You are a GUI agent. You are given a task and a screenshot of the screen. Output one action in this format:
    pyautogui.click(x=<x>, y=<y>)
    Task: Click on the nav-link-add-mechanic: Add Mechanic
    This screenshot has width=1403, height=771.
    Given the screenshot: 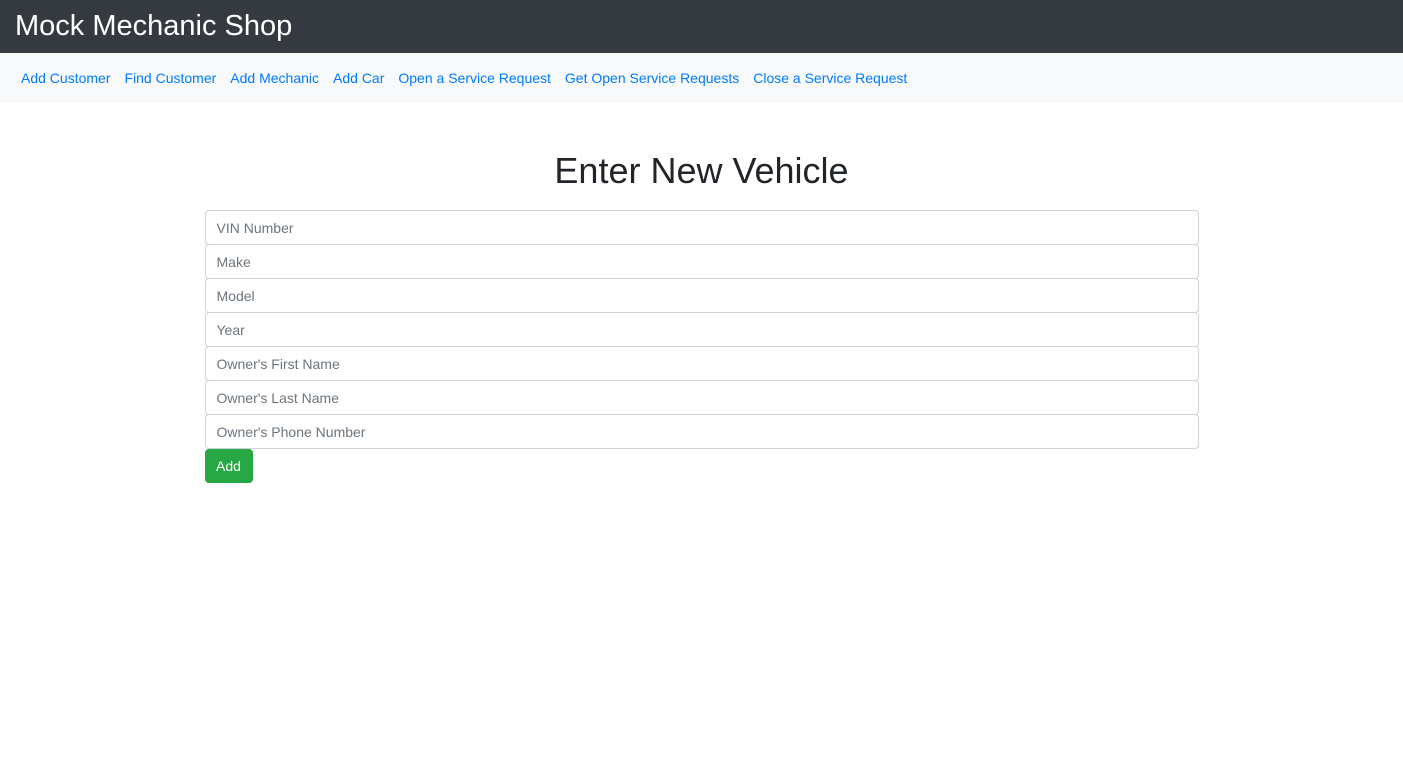 What is the action you would take?
    pyautogui.click(x=274, y=78)
    